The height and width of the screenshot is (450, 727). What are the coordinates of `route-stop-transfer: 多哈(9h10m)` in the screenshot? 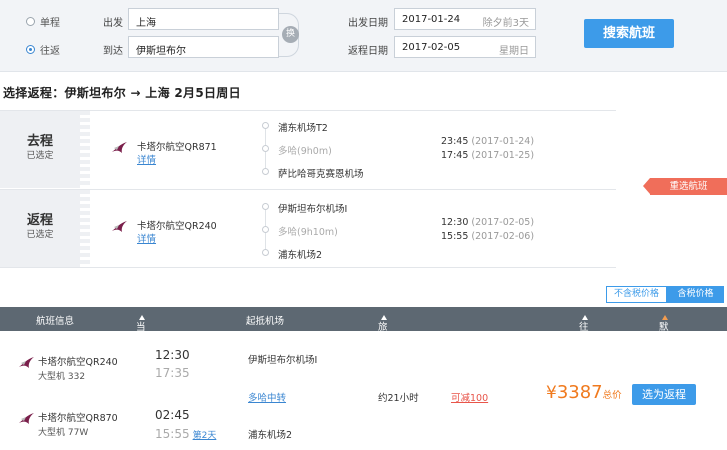 It's located at (308, 232).